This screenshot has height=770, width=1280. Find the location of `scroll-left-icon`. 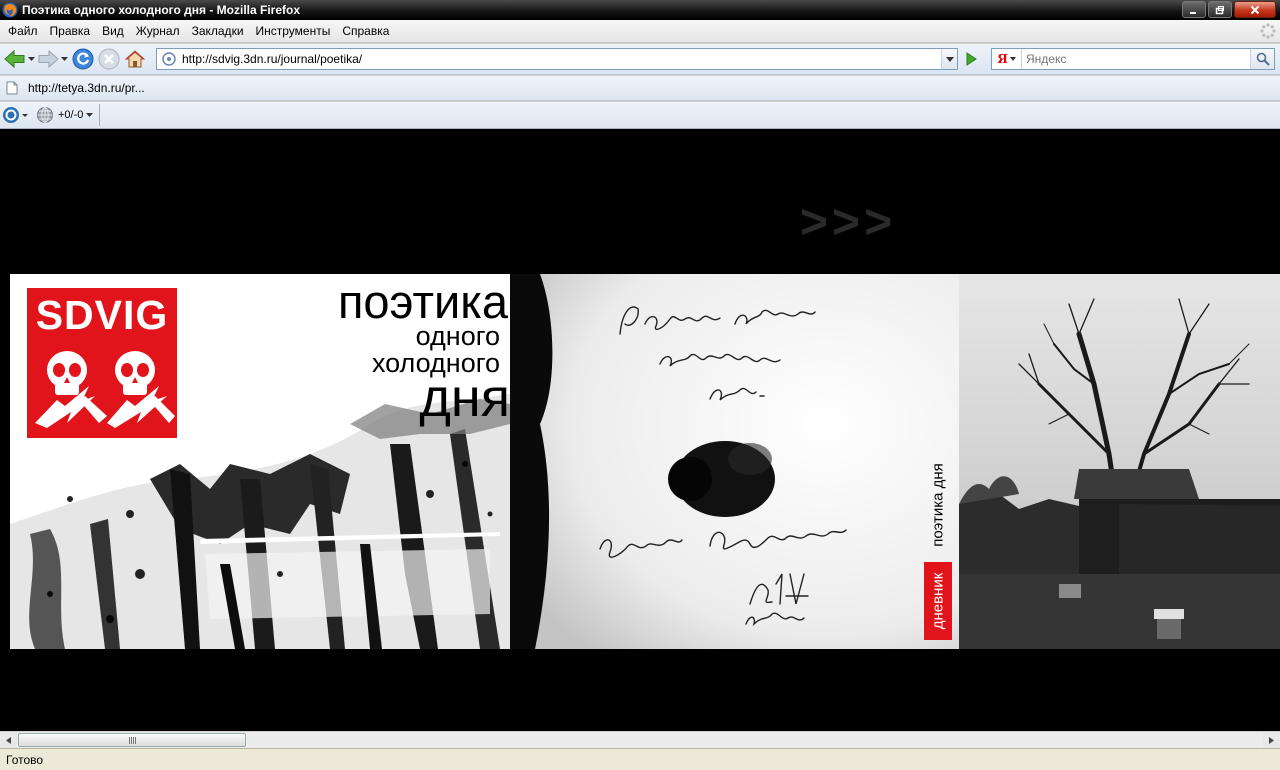

scroll-left-icon is located at coordinates (8, 740).